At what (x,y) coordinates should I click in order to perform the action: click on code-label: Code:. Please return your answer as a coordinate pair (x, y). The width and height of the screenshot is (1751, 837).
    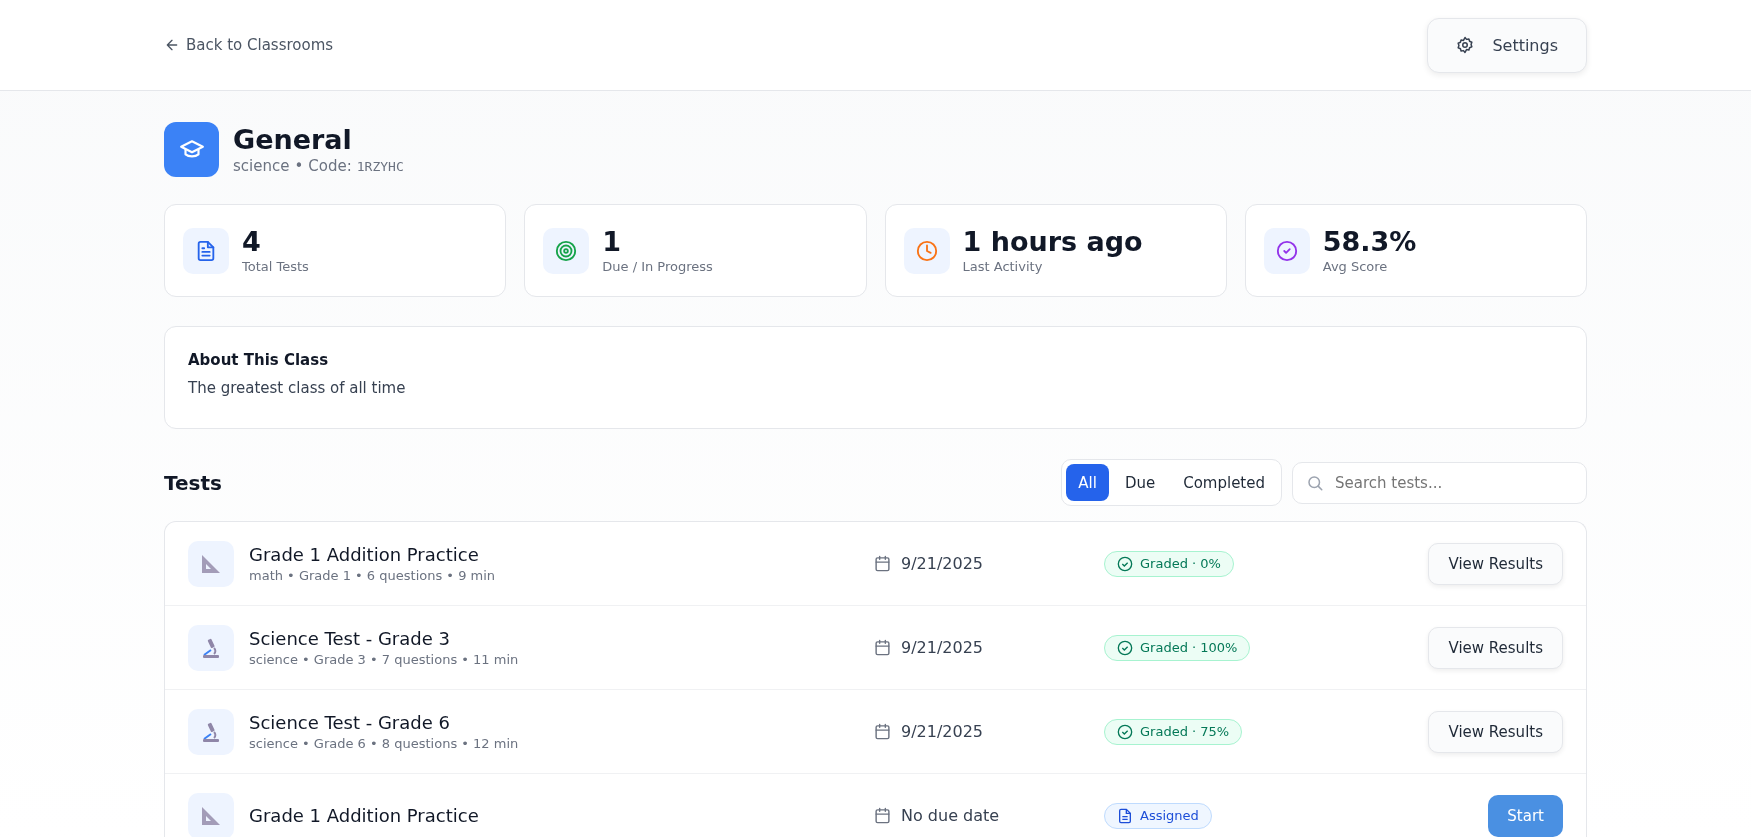
    Looking at the image, I should click on (330, 166).